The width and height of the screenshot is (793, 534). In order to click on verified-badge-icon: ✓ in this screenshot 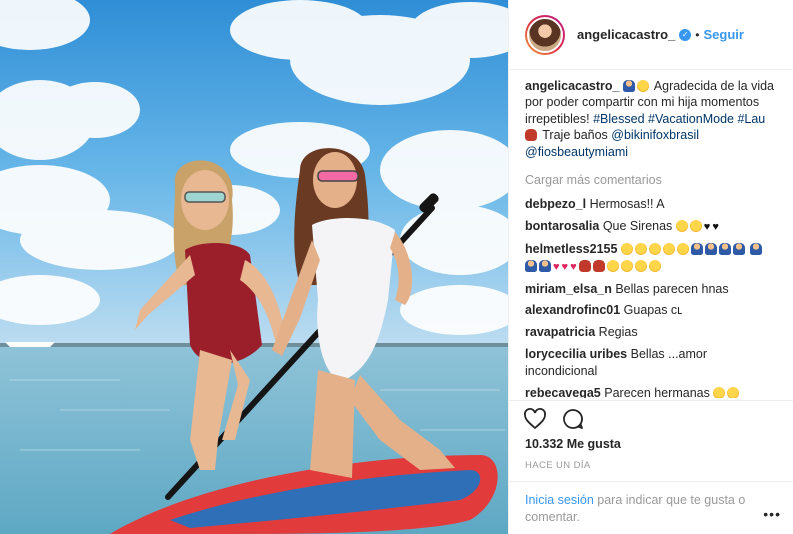, I will do `click(685, 34)`.